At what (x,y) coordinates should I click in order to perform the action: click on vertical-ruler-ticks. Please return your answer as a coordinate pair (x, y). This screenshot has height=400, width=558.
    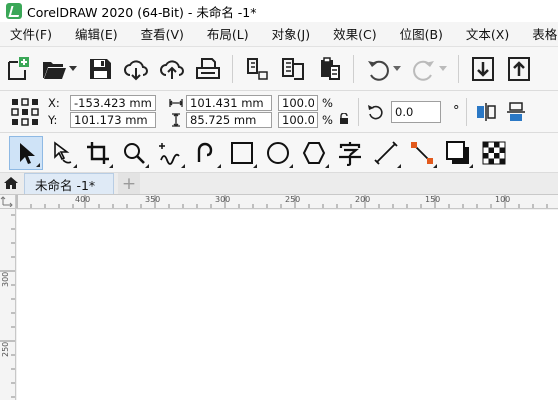
    Looking at the image, I should click on (7, 306).